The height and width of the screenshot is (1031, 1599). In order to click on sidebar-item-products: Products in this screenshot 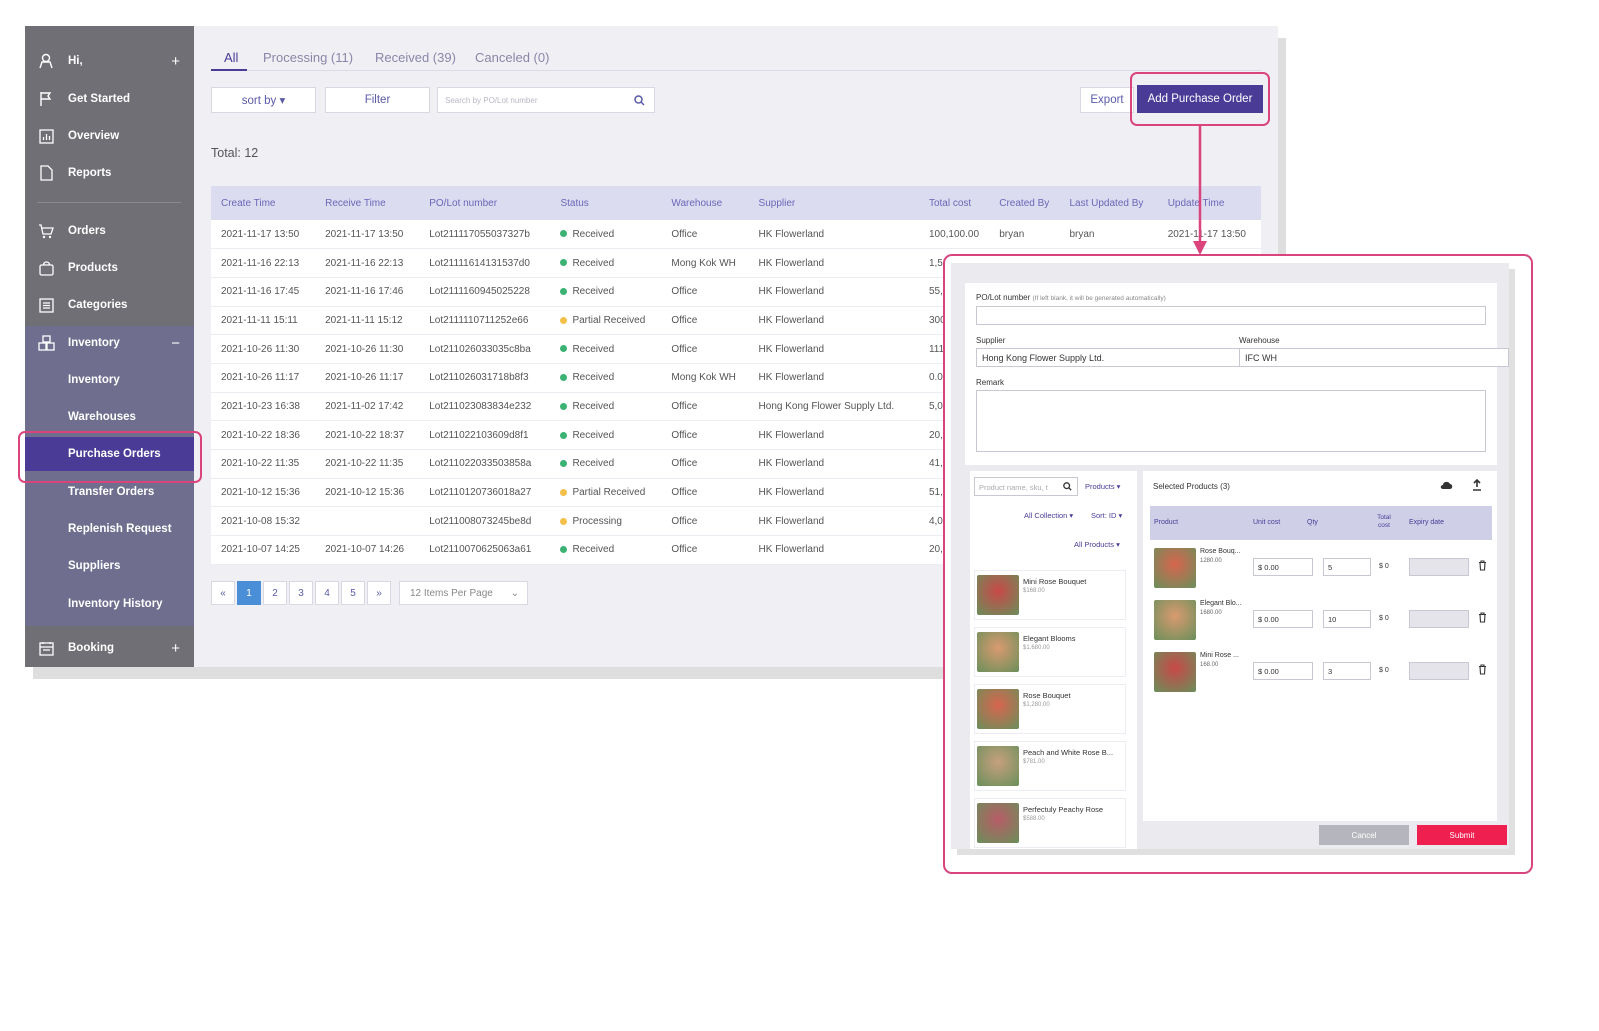, I will do `click(109, 268)`.